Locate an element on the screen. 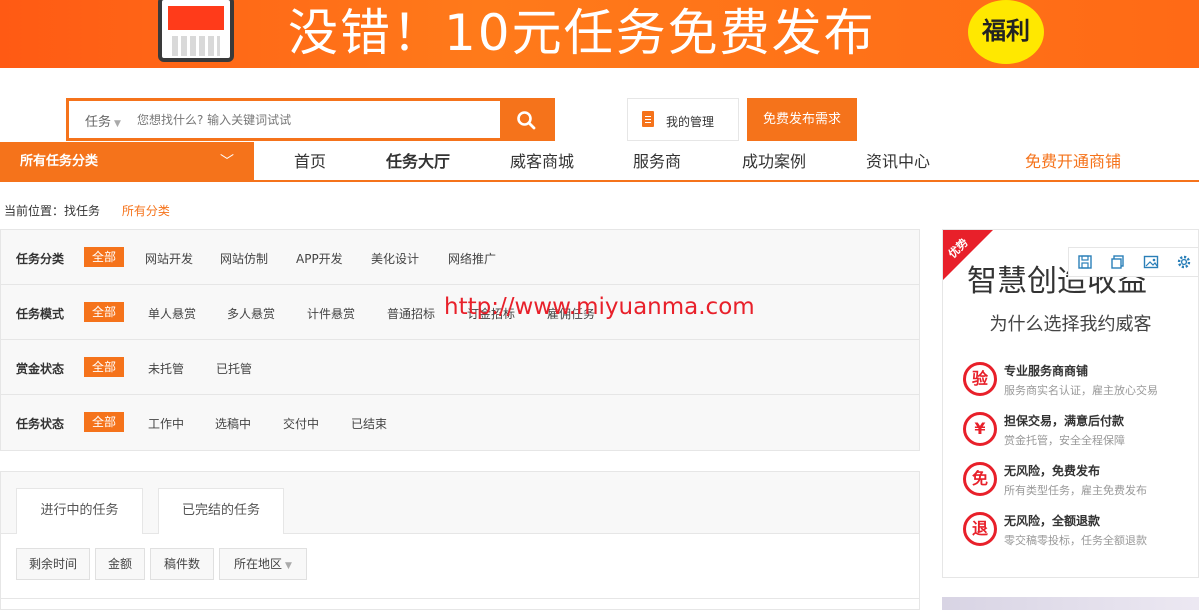 The height and width of the screenshot is (610, 1199). my-manage-label: 我的管理 is located at coordinates (690, 122).